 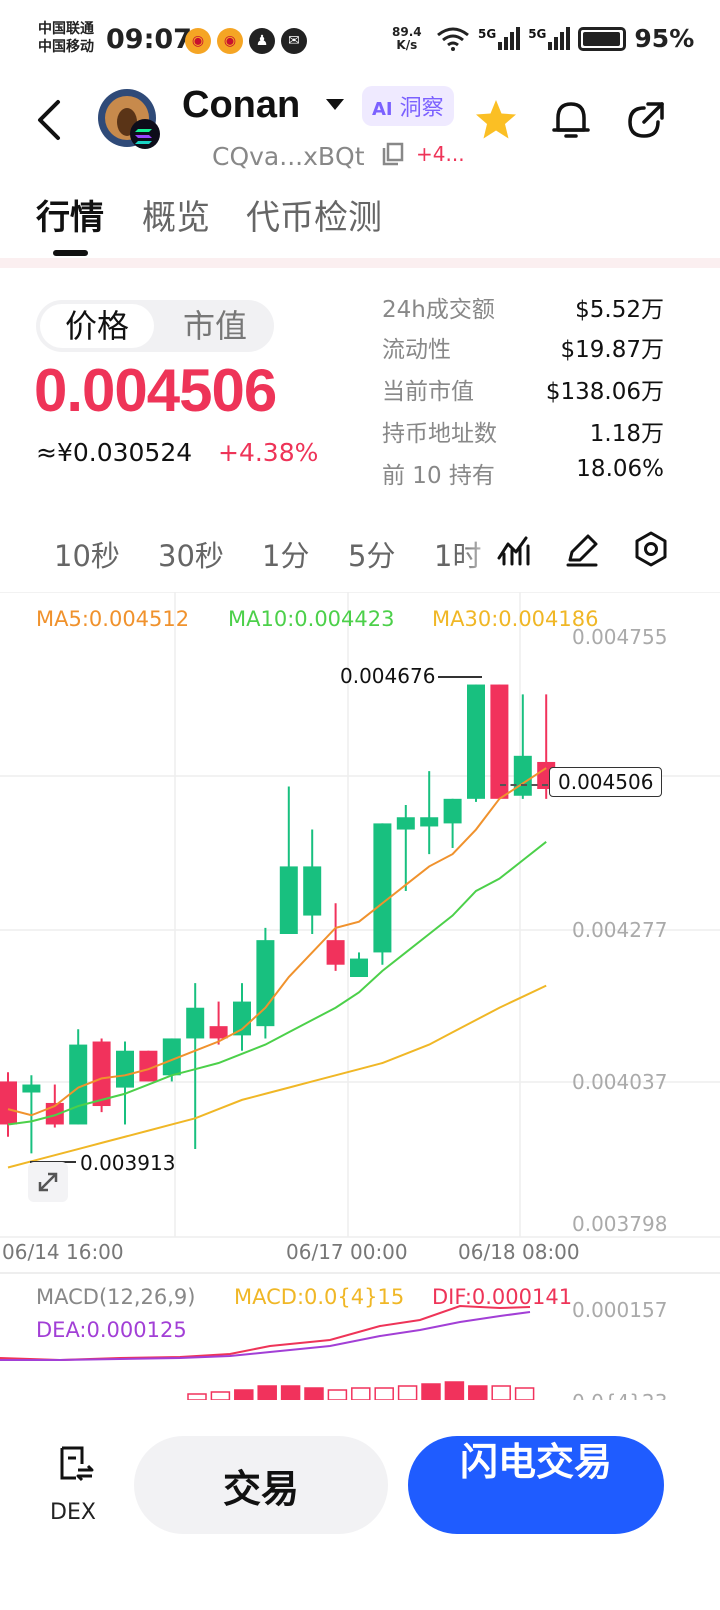 What do you see at coordinates (73, 1512) in the screenshot?
I see `dex-label: DEX` at bounding box center [73, 1512].